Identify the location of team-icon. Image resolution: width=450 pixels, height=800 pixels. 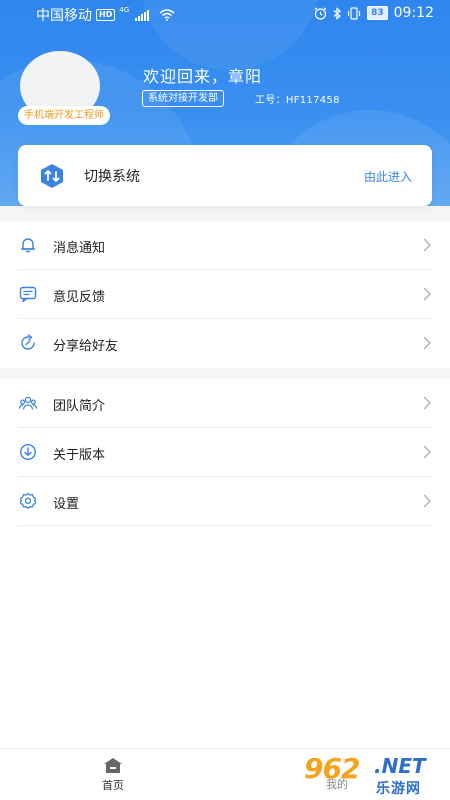
(28, 403).